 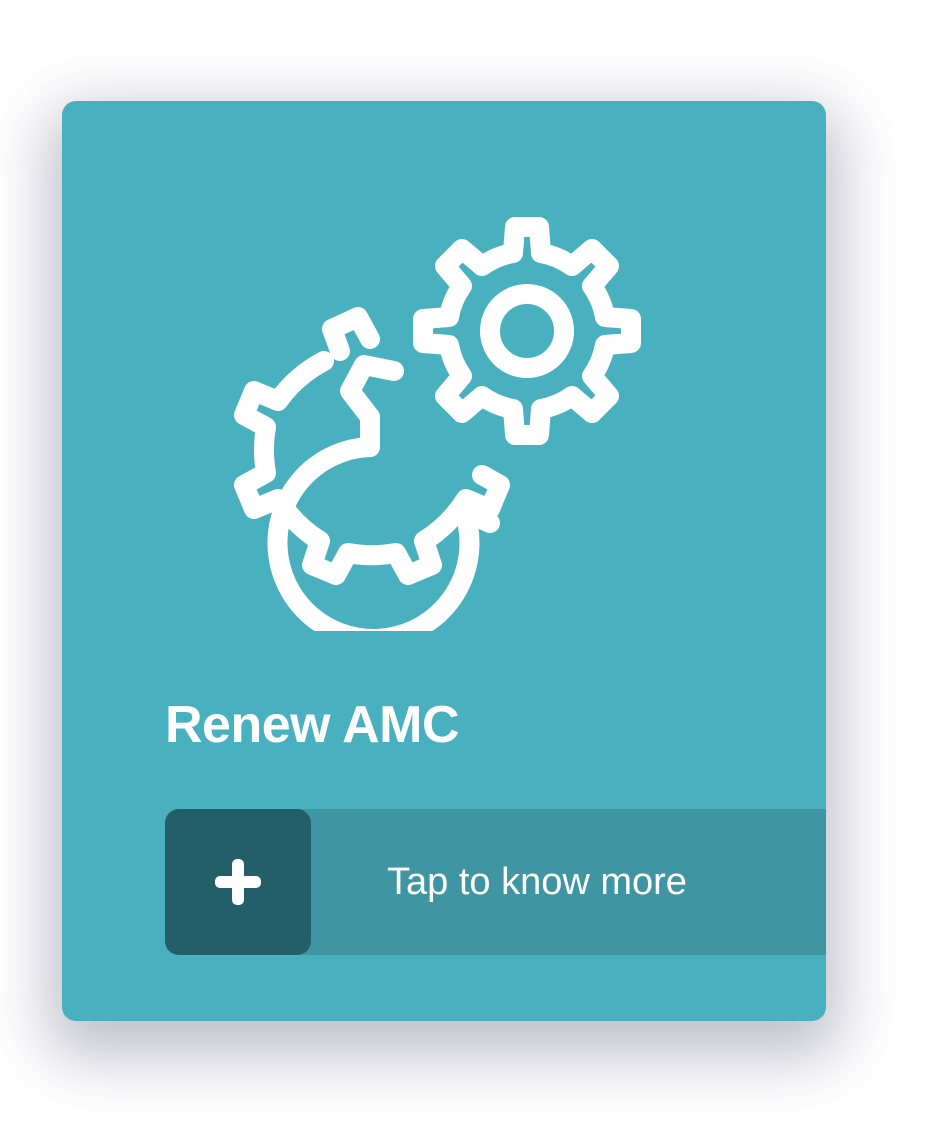 I want to click on plus-icon, so click(x=238, y=882).